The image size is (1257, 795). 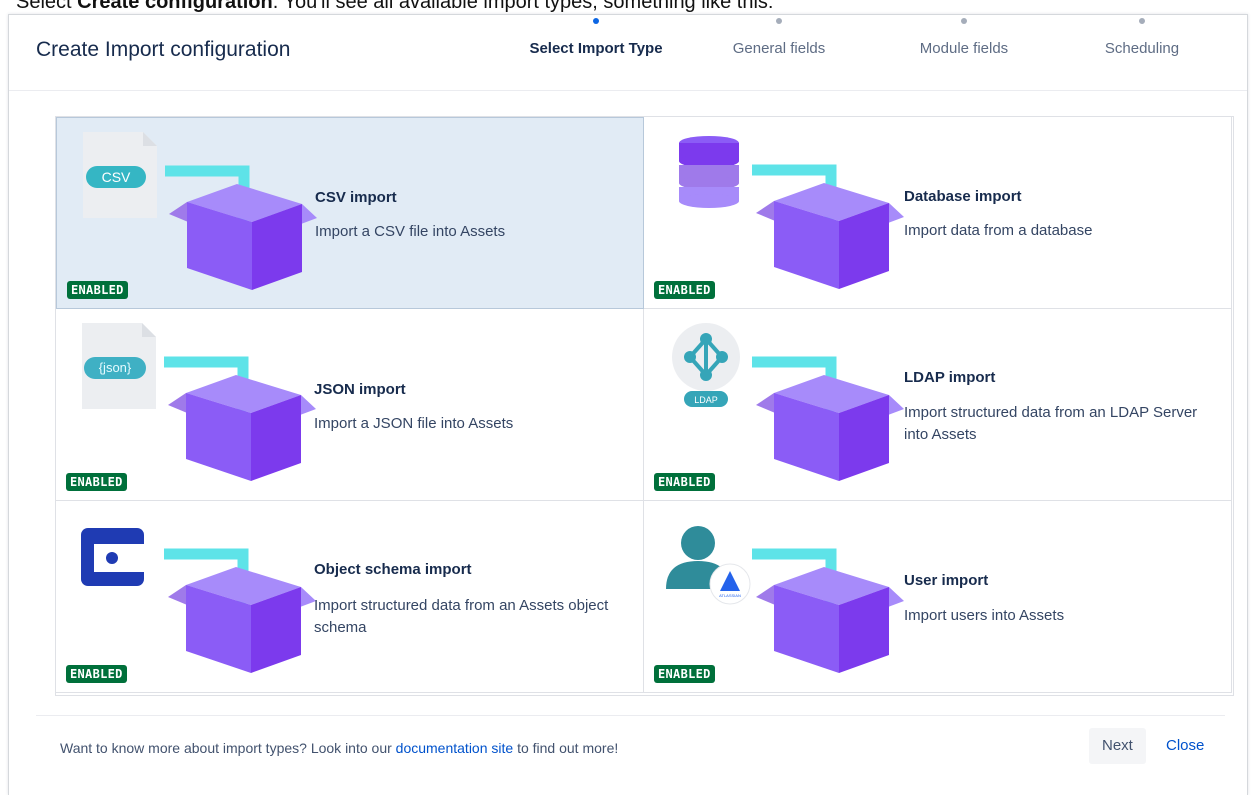 I want to click on card-title: User import, so click(x=946, y=580).